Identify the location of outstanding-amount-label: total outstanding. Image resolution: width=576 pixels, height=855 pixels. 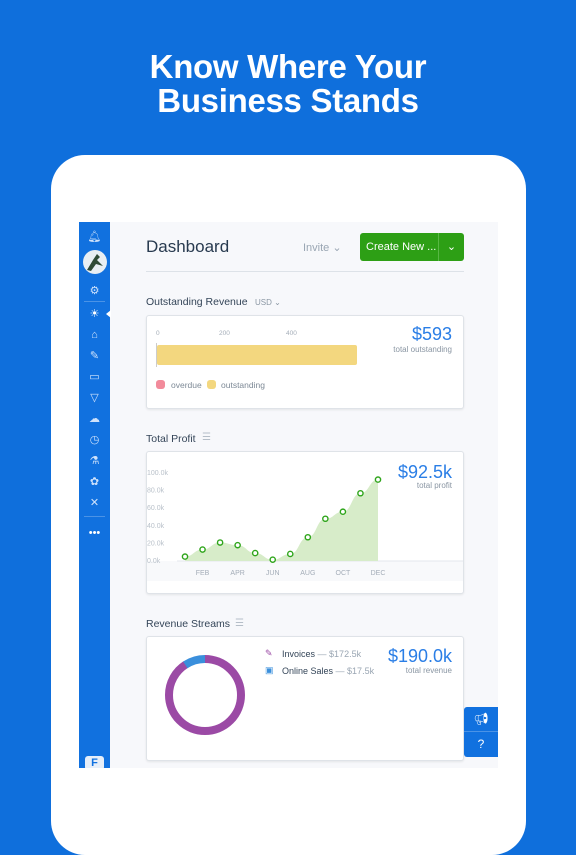
(422, 349).